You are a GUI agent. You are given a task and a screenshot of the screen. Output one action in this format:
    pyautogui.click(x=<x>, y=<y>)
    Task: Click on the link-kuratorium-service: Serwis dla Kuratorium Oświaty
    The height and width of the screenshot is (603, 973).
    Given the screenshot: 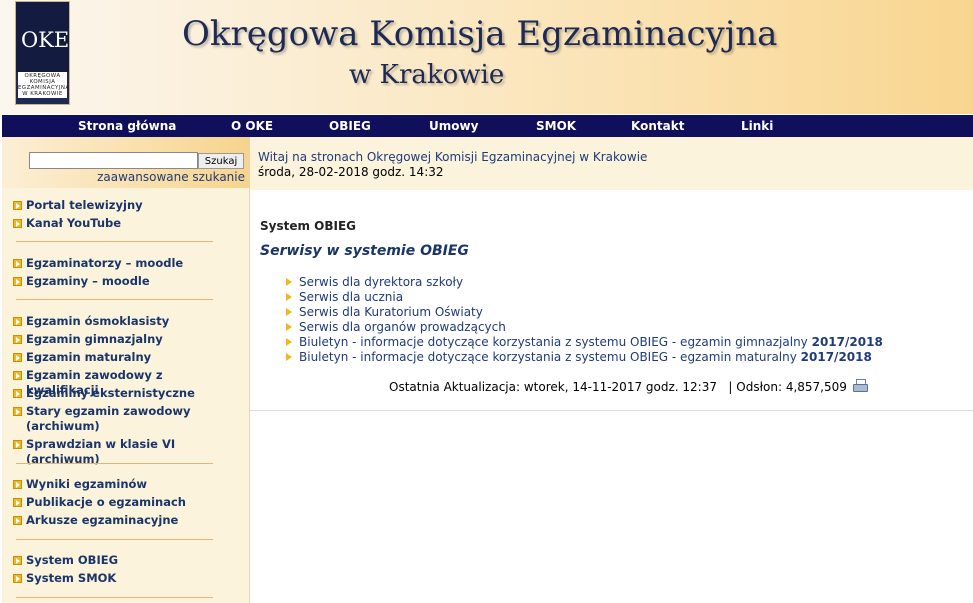 What is the action you would take?
    pyautogui.click(x=384, y=312)
    